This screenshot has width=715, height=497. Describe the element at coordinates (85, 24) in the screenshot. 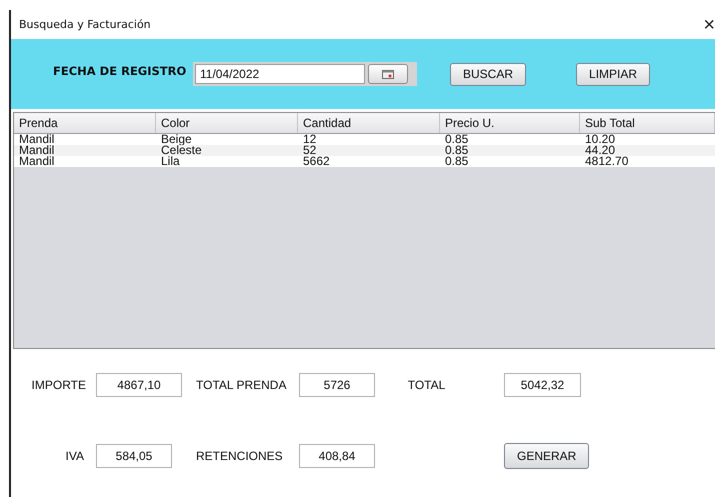

I see `window-title: Busqueda y Facturación` at that location.